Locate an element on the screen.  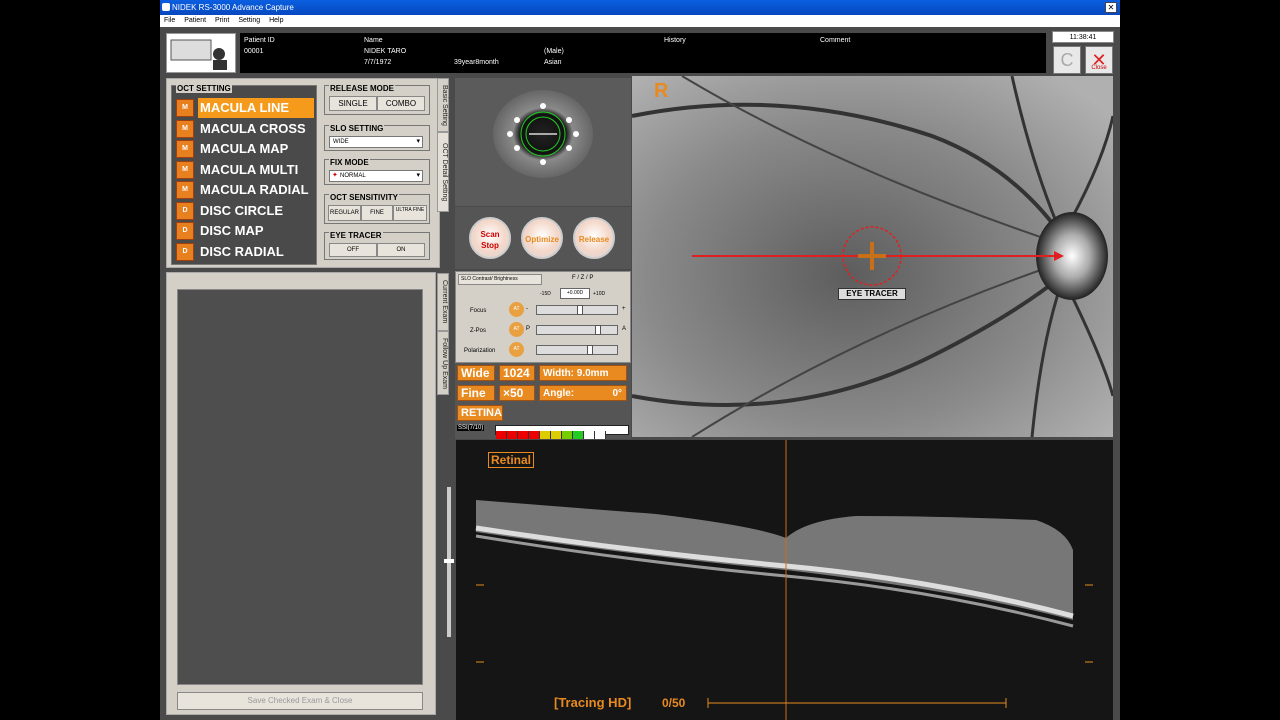
tracer-on-button: ON is located at coordinates (401, 250).